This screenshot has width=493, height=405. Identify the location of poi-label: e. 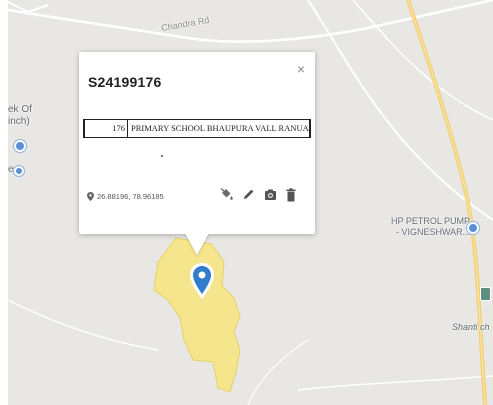
(11, 169).